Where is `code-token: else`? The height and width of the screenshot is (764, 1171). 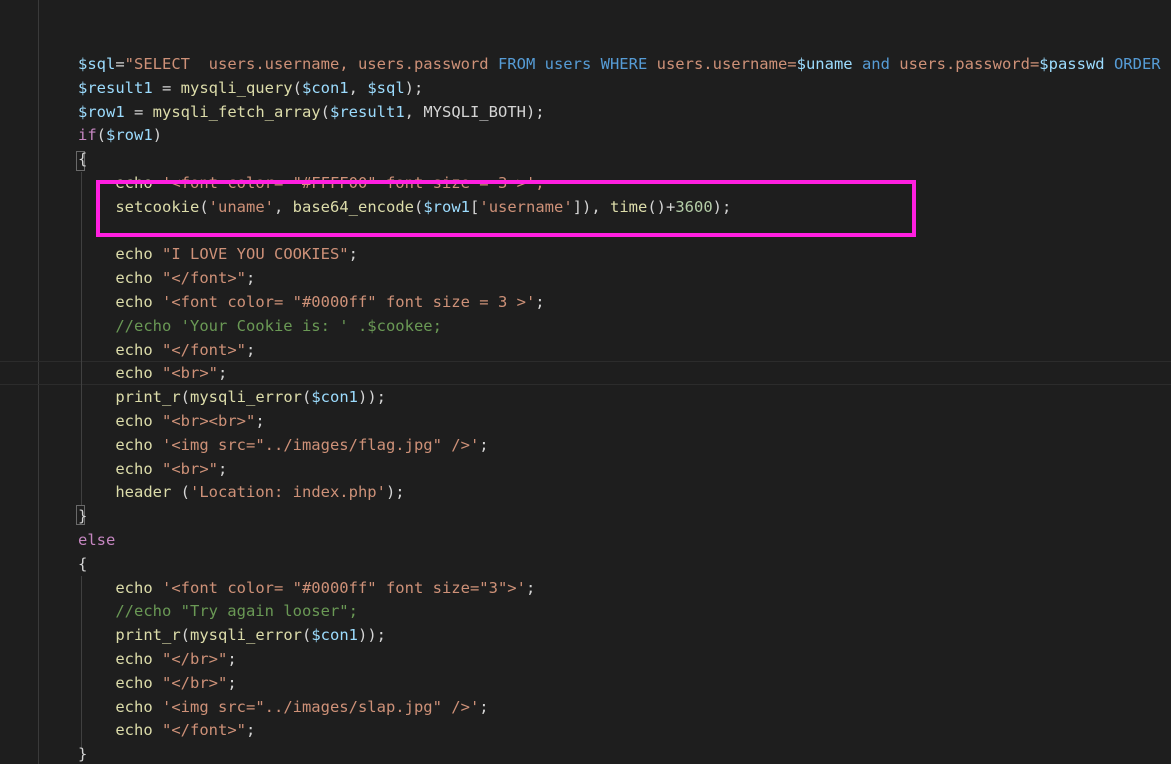
code-token: else is located at coordinates (97, 540).